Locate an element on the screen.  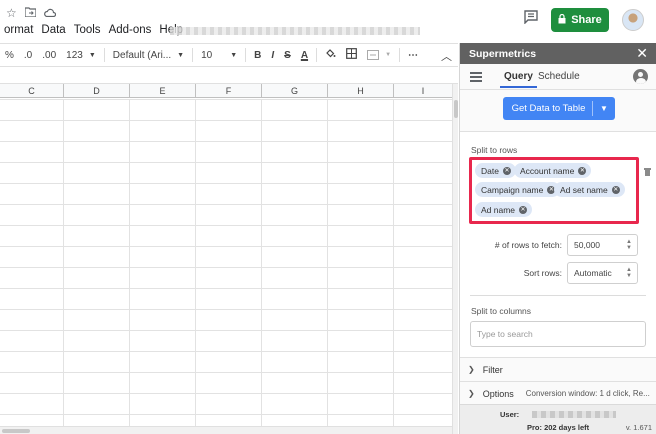
split-columns-search-input: Type to search is located at coordinates (558, 334).